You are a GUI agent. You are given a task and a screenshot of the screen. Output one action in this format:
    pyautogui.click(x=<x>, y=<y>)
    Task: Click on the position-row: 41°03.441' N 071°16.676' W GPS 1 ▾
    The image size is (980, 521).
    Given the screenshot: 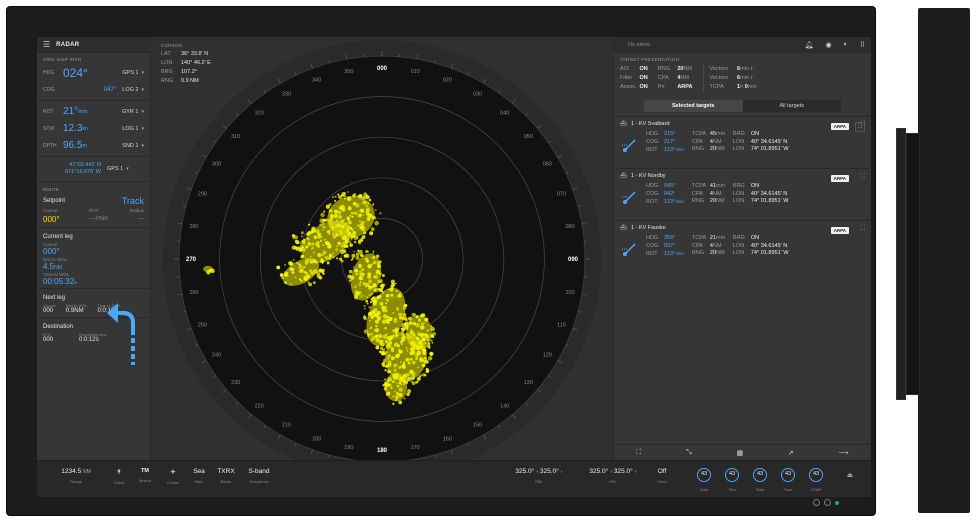 What is the action you would take?
    pyautogui.click(x=93, y=169)
    